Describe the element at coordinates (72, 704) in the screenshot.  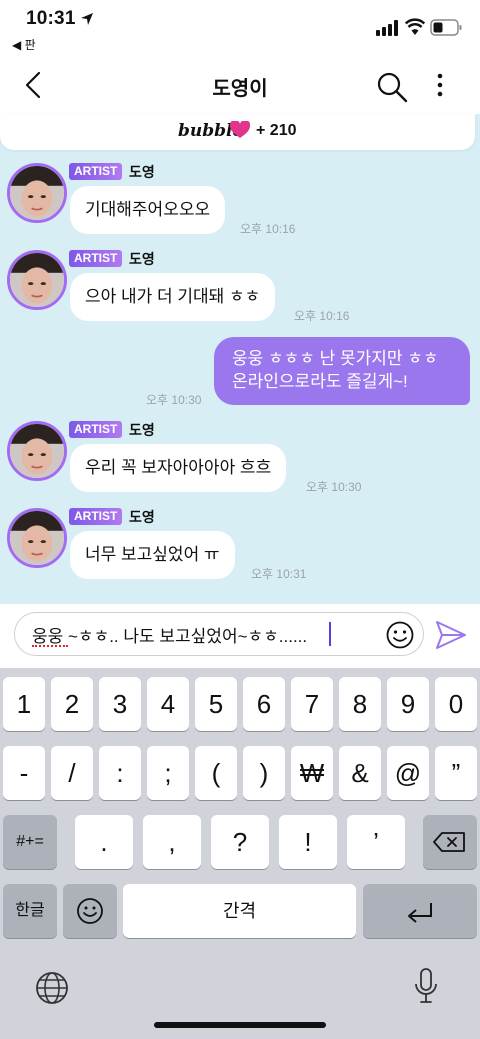
I see `key-2: 2` at that location.